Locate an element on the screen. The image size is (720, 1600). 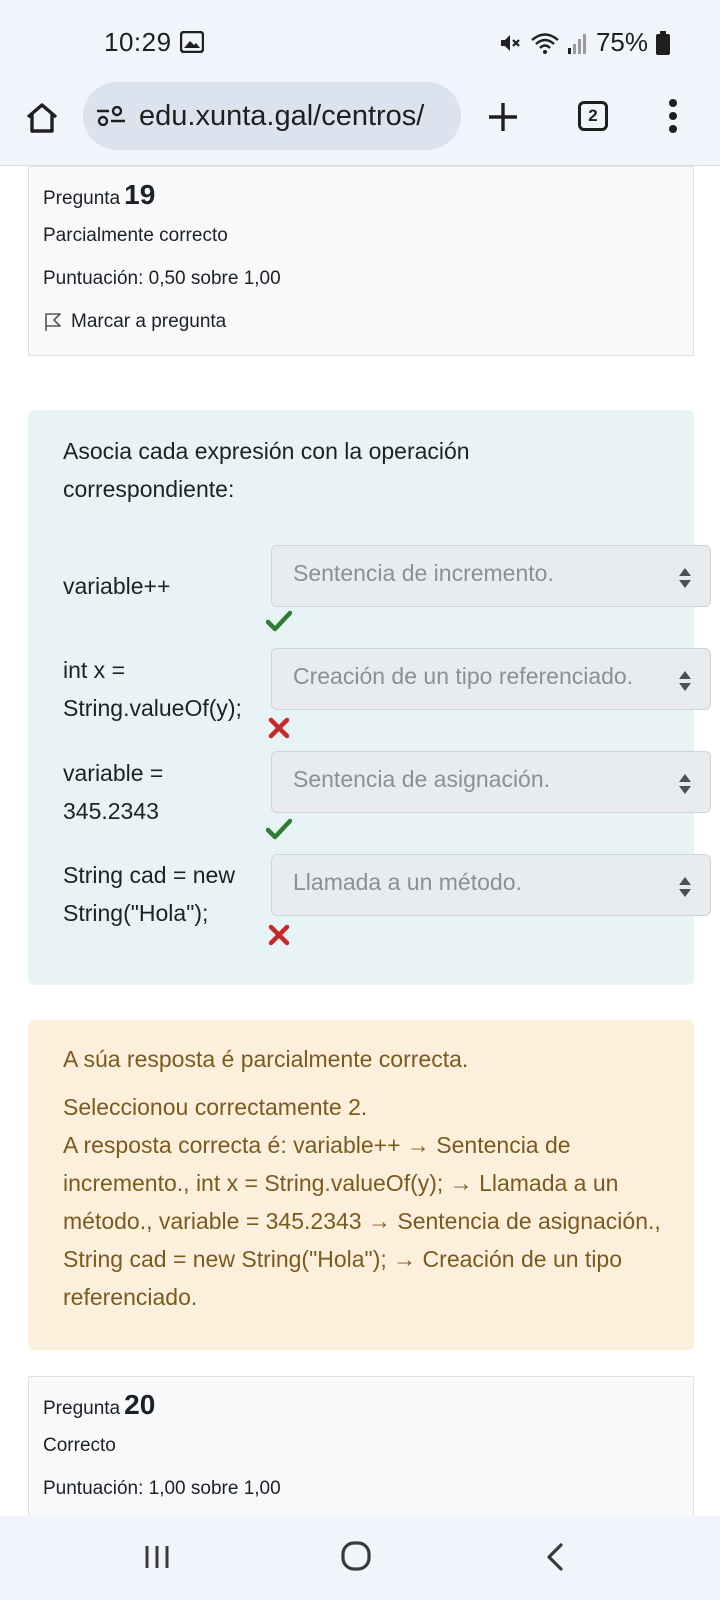
match-select: Llamada a un método. is located at coordinates (491, 885).